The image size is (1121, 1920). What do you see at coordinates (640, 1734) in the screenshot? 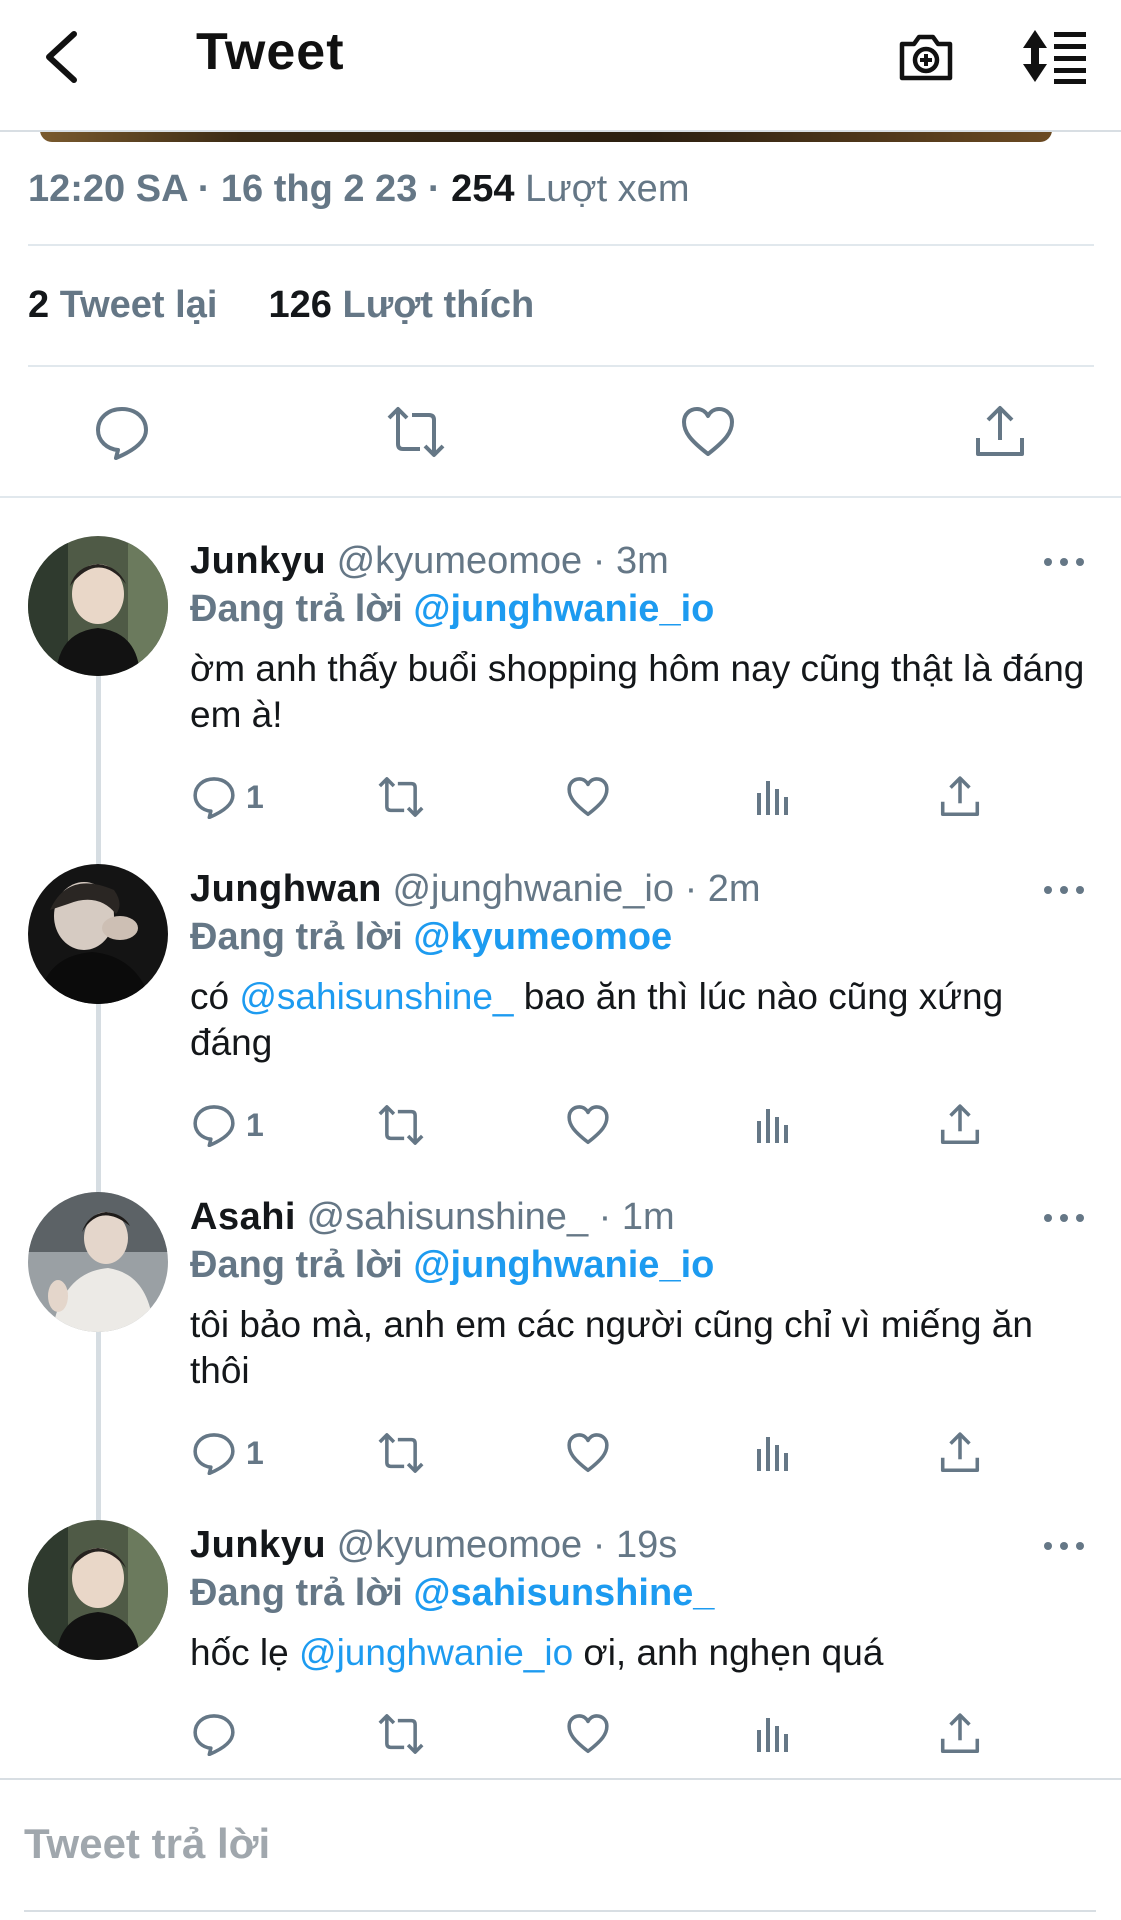
I see `reply-action-bar` at bounding box center [640, 1734].